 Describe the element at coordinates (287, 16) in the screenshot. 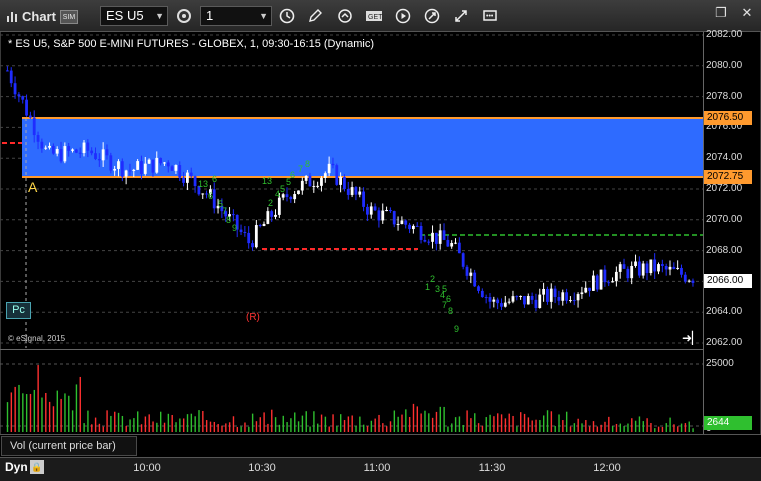

I see `clock-icon` at that location.